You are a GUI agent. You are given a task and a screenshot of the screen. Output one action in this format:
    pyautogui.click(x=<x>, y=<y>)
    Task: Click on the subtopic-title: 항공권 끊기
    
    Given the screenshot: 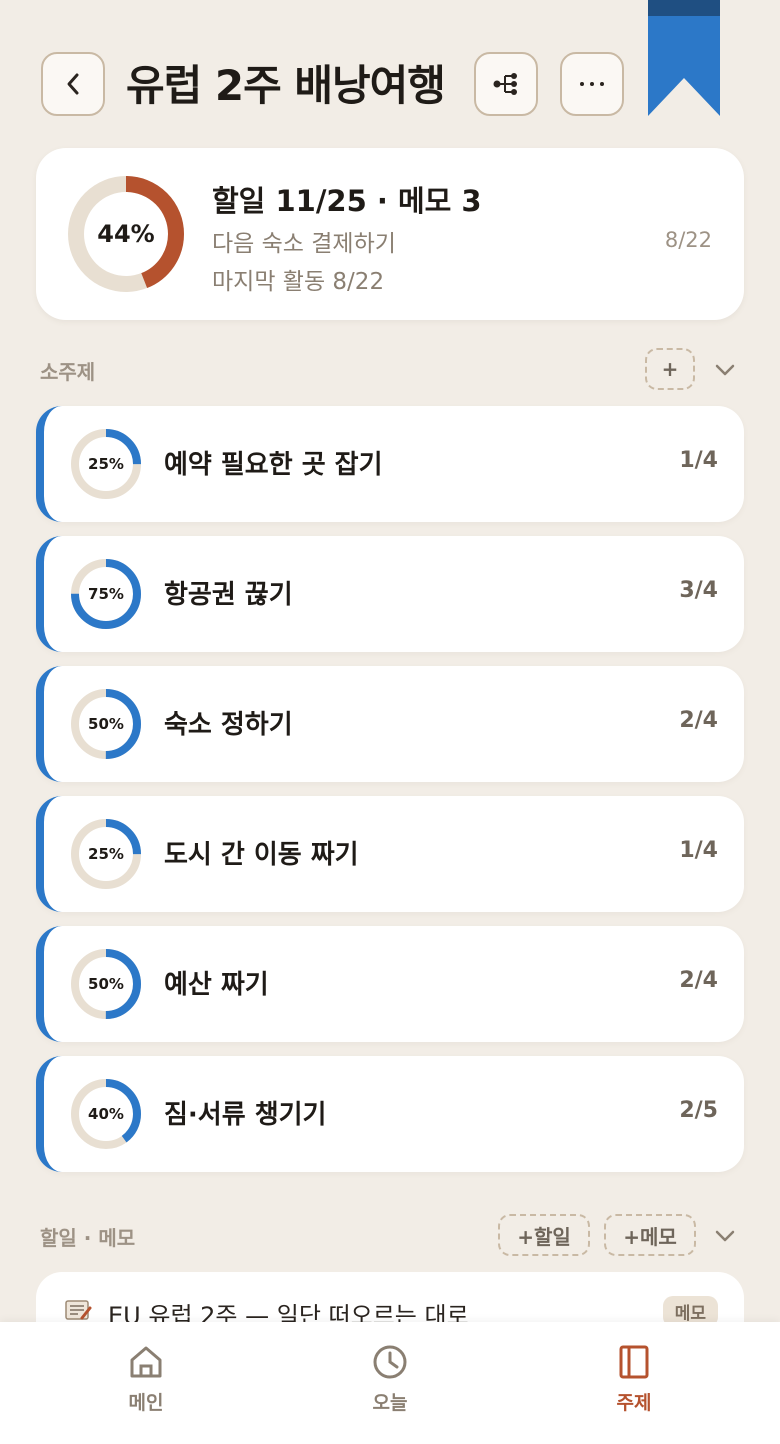 What is the action you would take?
    pyautogui.click(x=228, y=595)
    